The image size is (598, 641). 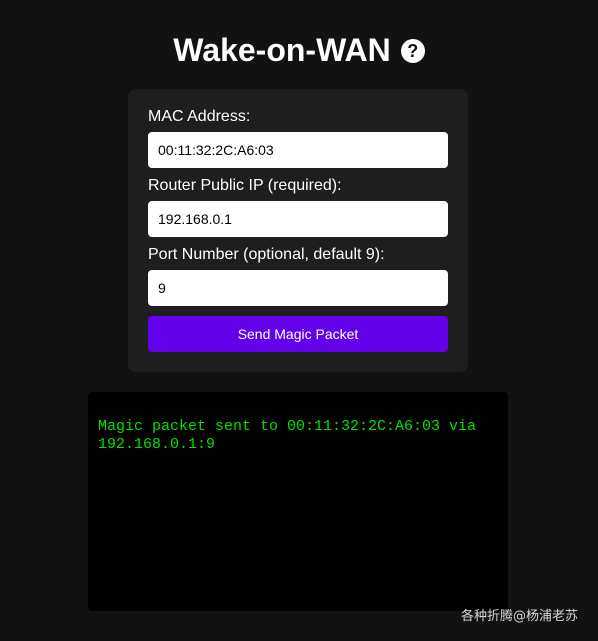 I want to click on mac-address-input, so click(x=298, y=150).